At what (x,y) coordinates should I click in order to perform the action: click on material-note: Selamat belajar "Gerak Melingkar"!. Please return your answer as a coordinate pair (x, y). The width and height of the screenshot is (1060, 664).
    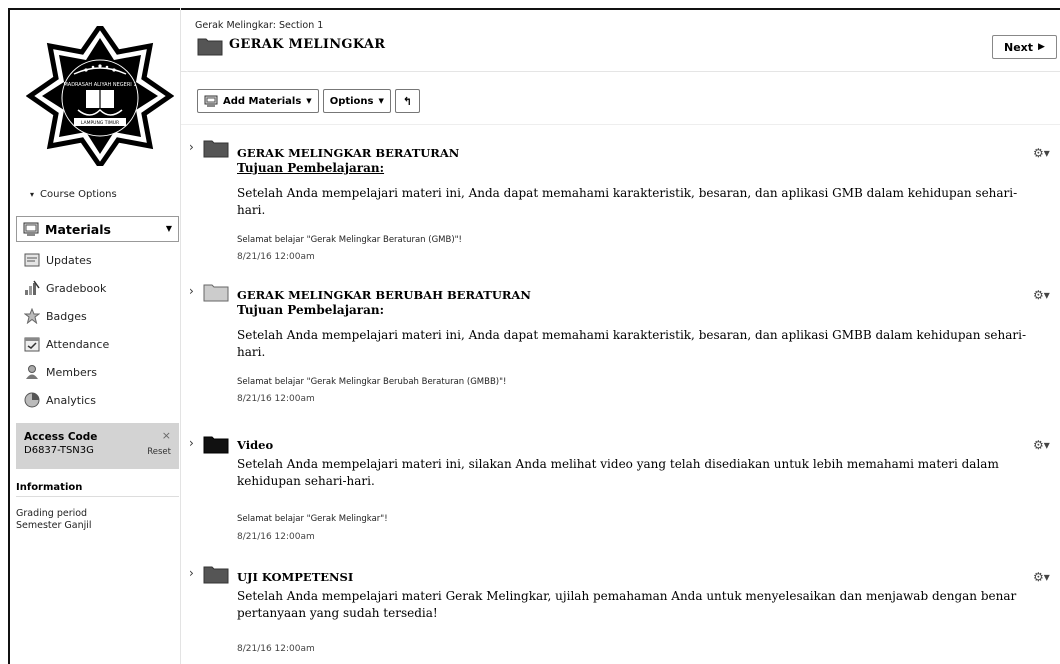
    Looking at the image, I should click on (312, 519).